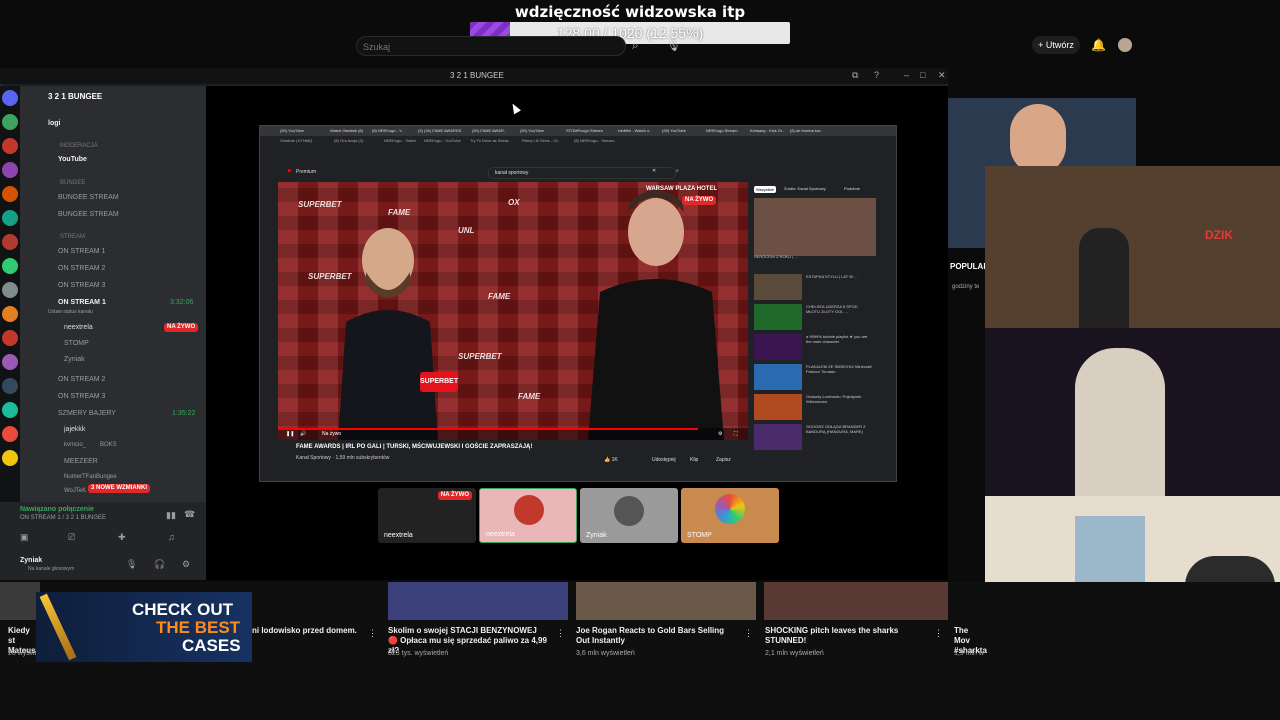 This screenshot has height=720, width=1280. Describe the element at coordinates (855, 75) in the screenshot. I see `popout-icon: ⧉` at that location.